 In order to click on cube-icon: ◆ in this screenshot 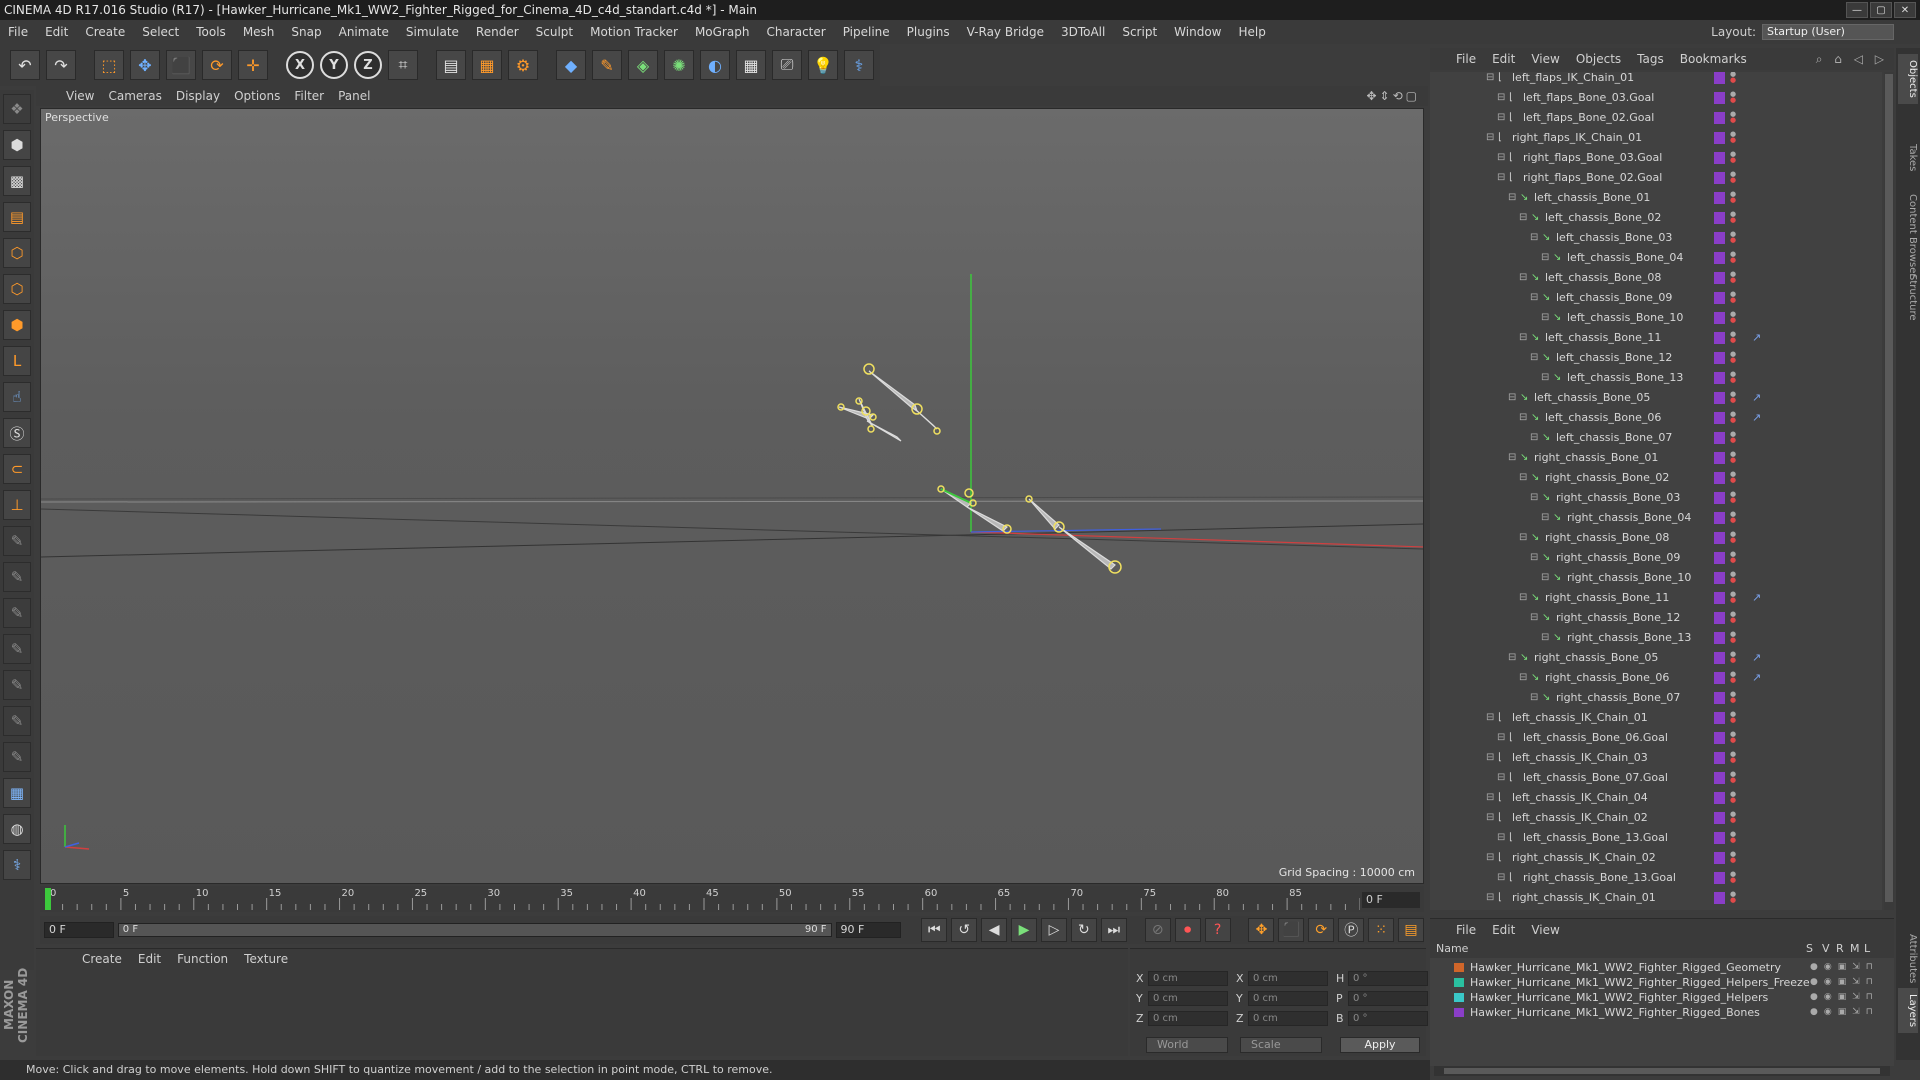, I will do `click(571, 65)`.